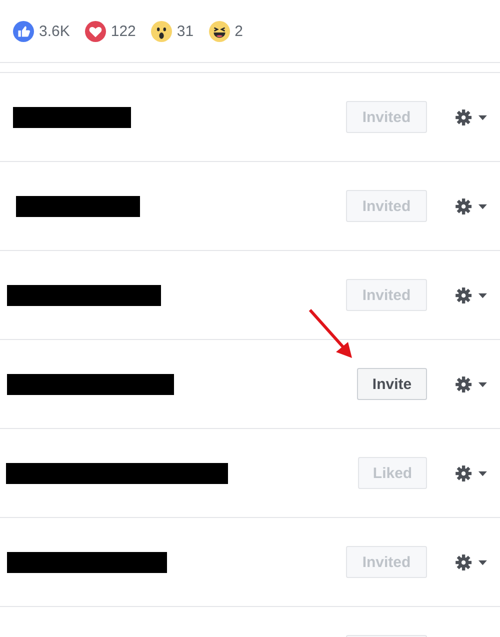 This screenshot has width=500, height=637. Describe the element at coordinates (161, 31) in the screenshot. I see `surprised-face-icon` at that location.